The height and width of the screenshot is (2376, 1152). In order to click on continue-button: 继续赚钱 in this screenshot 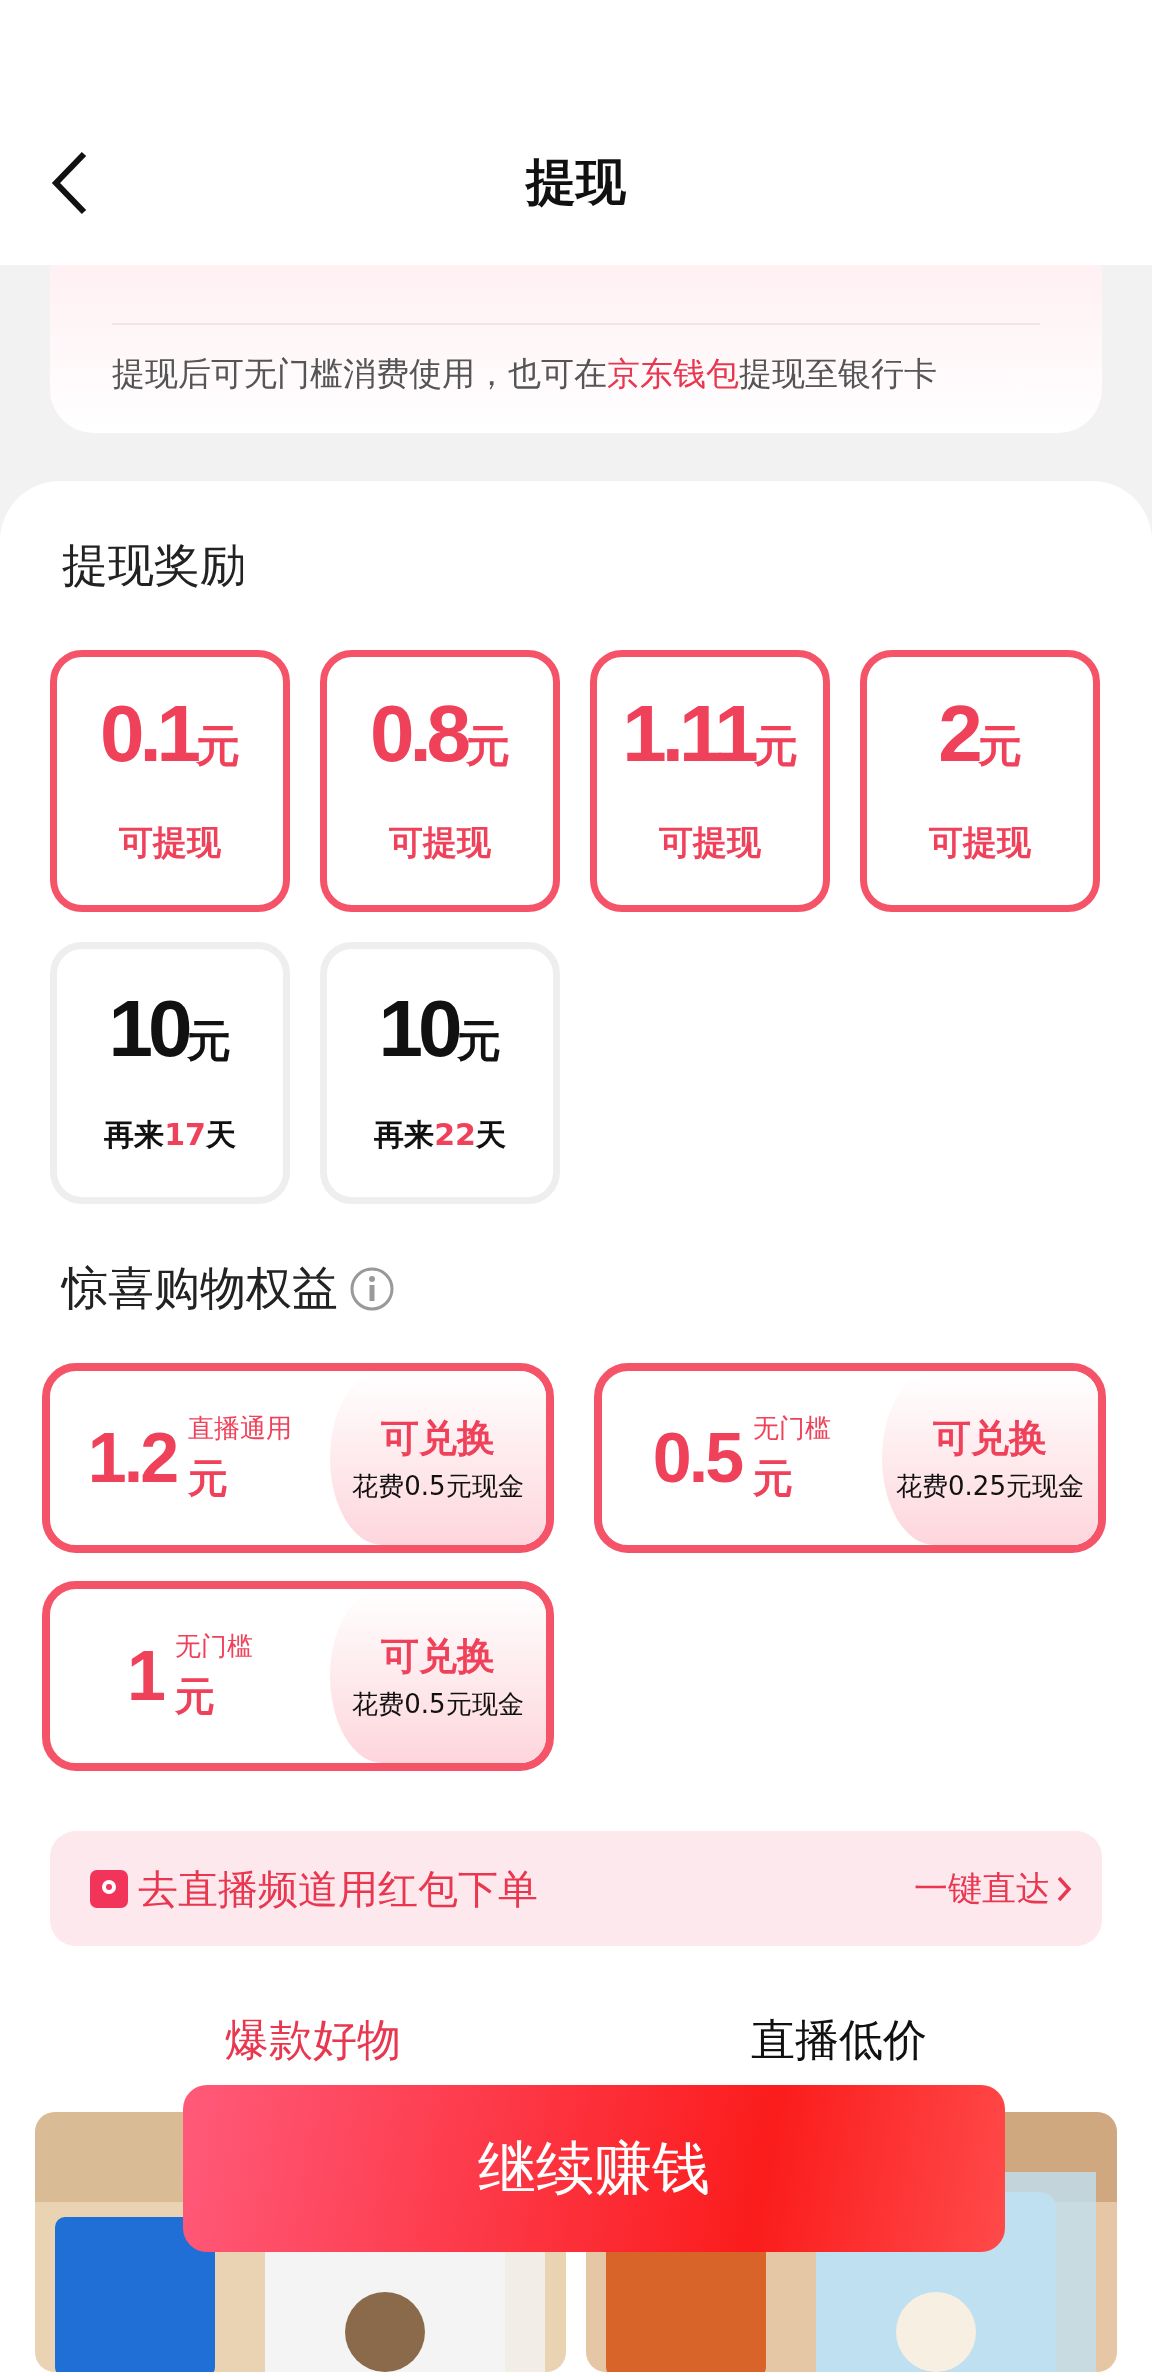, I will do `click(594, 2168)`.